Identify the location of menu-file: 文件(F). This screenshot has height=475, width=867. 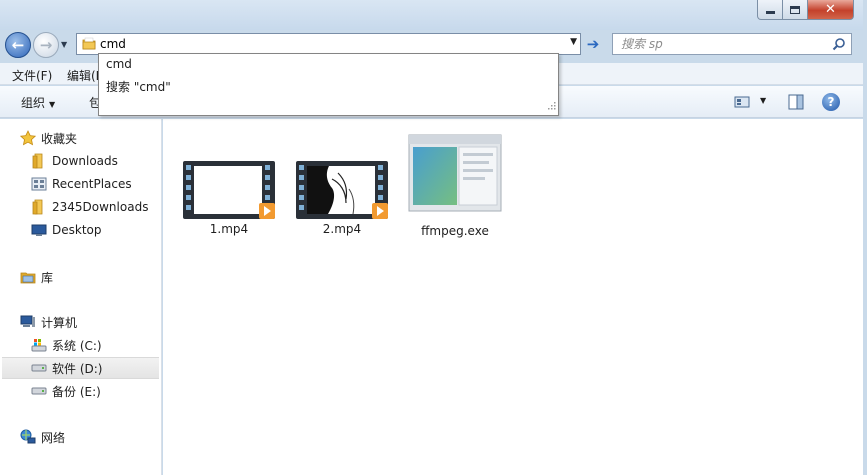
(32, 75).